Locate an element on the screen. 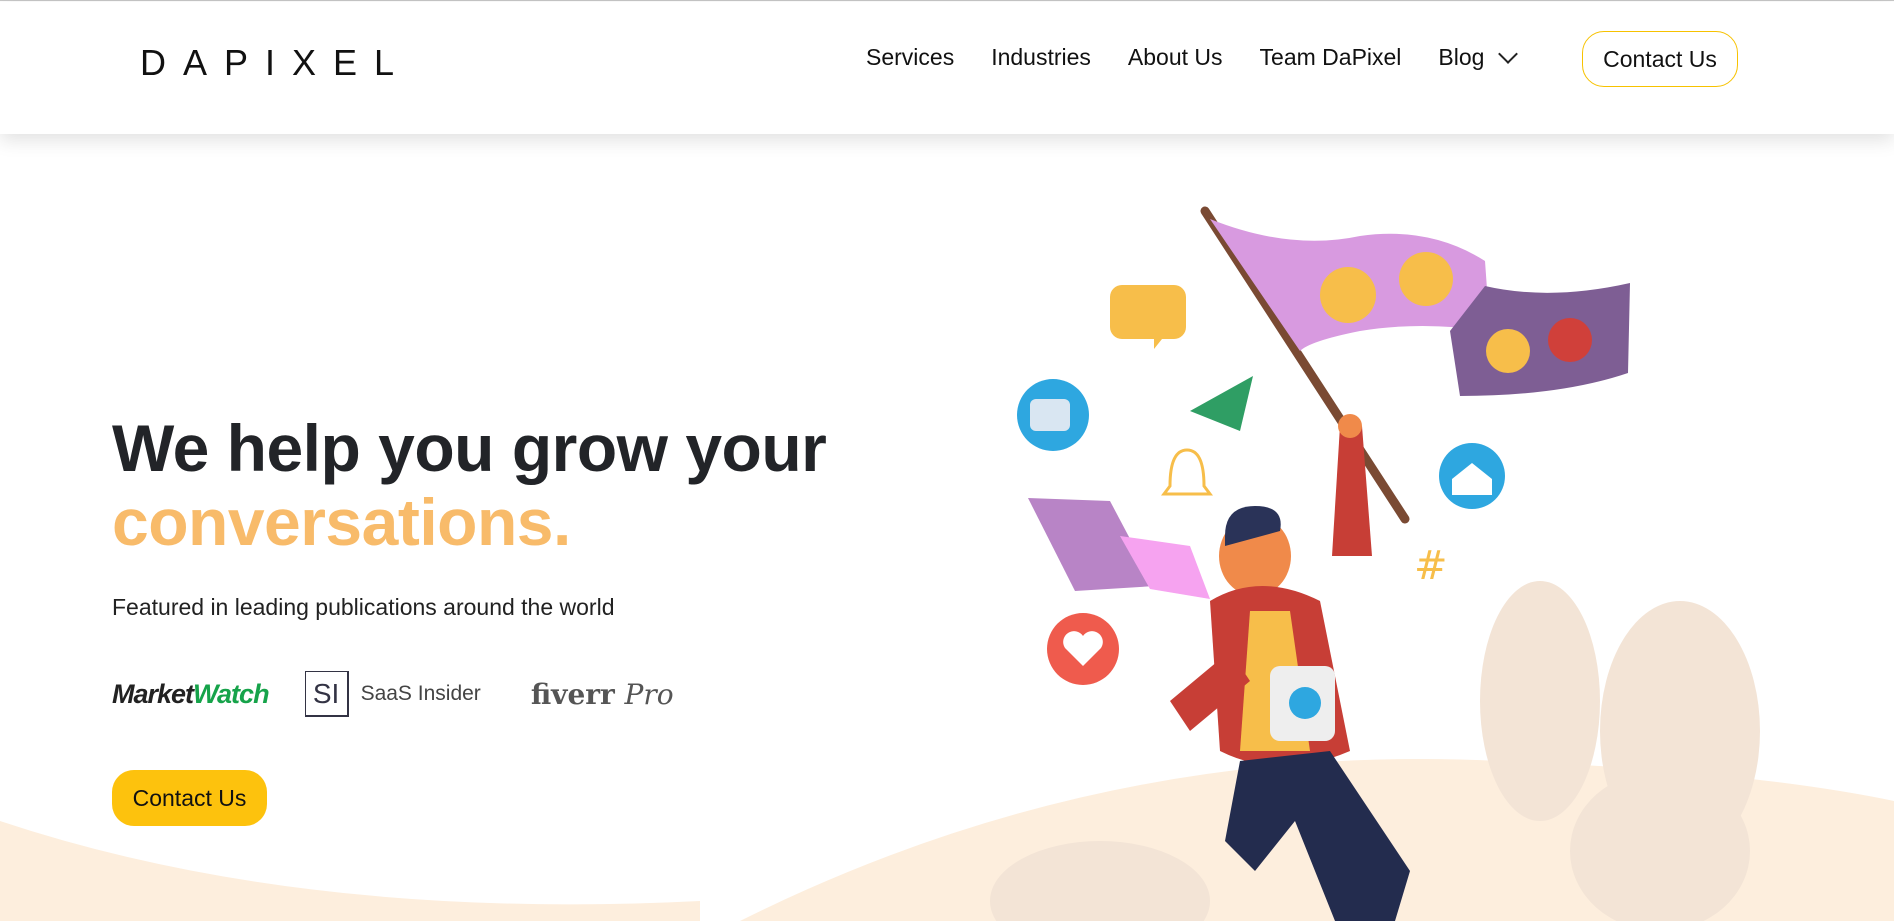  publication-logos: MarketWatch SI SaaS Insider fiverr Pro is located at coordinates (393, 694).